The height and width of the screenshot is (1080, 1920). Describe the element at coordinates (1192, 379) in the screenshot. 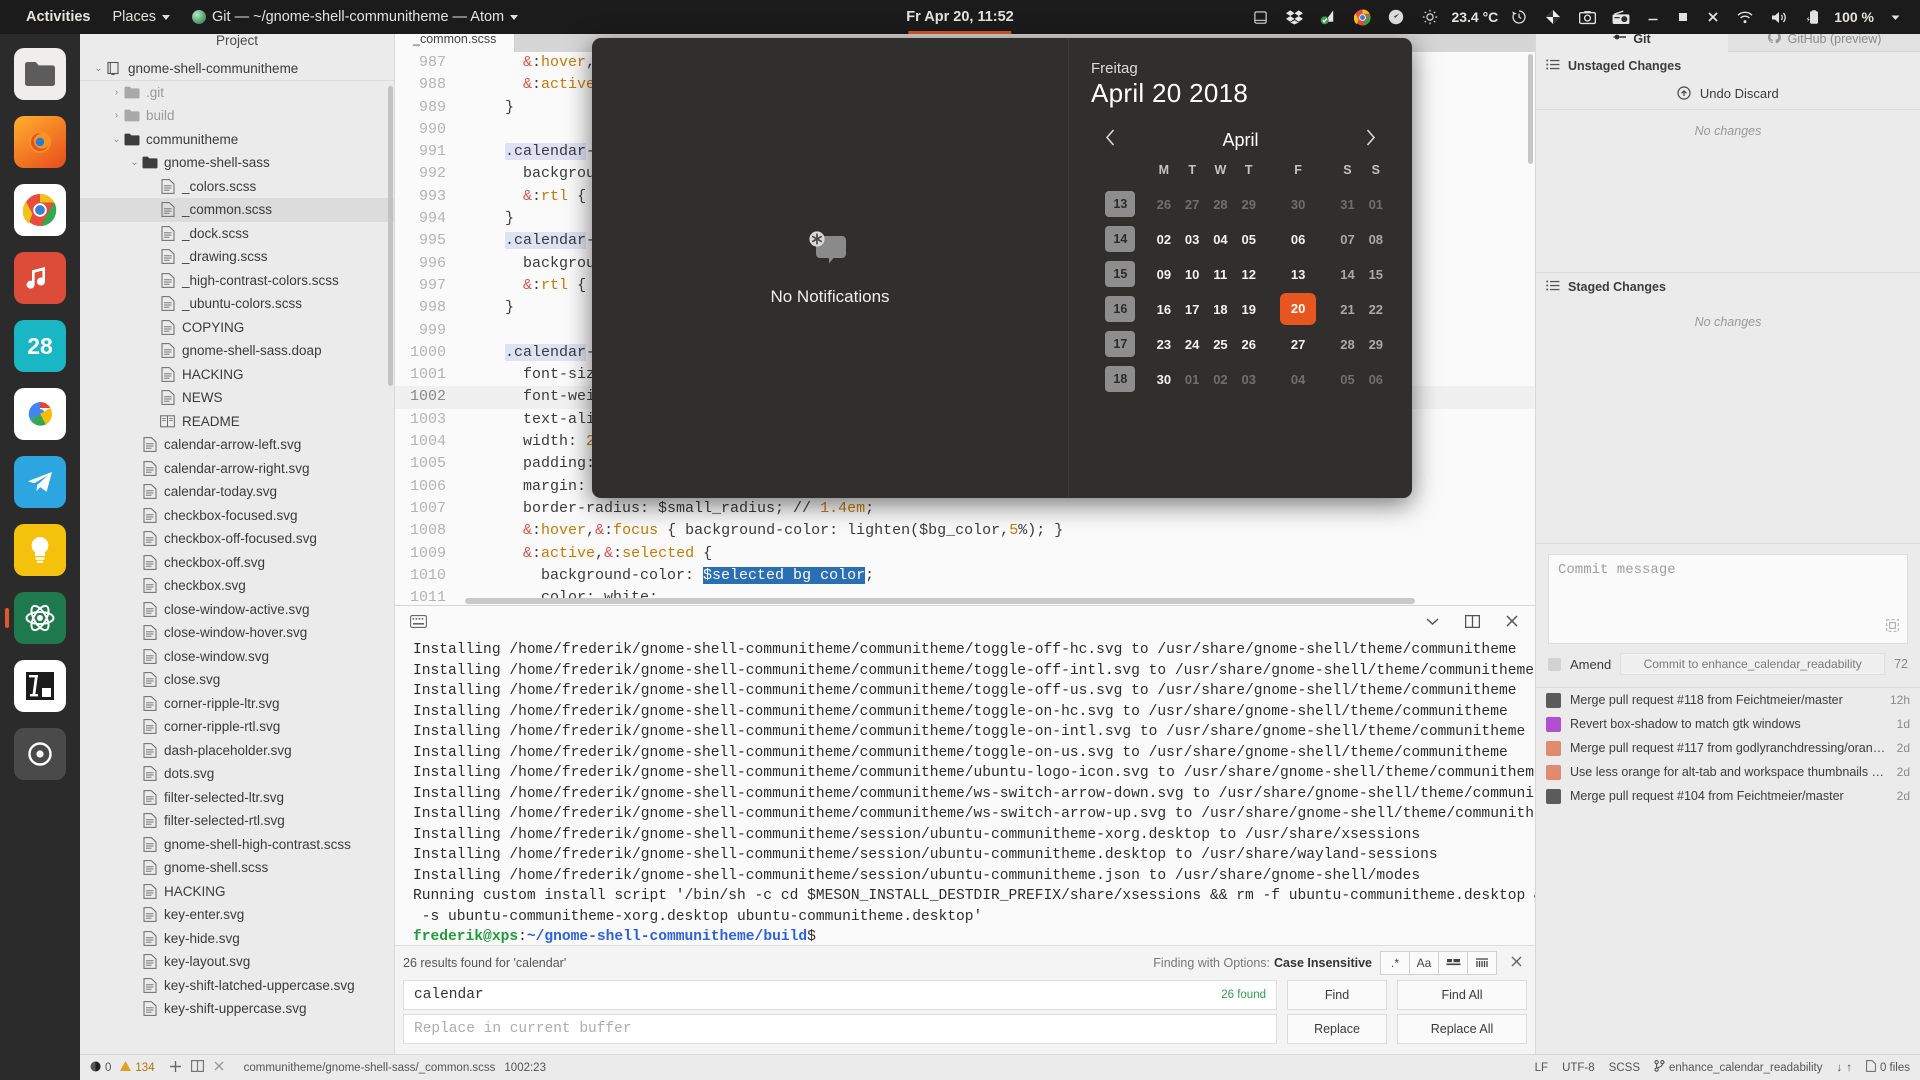

I see `calendar-day: 01` at that location.